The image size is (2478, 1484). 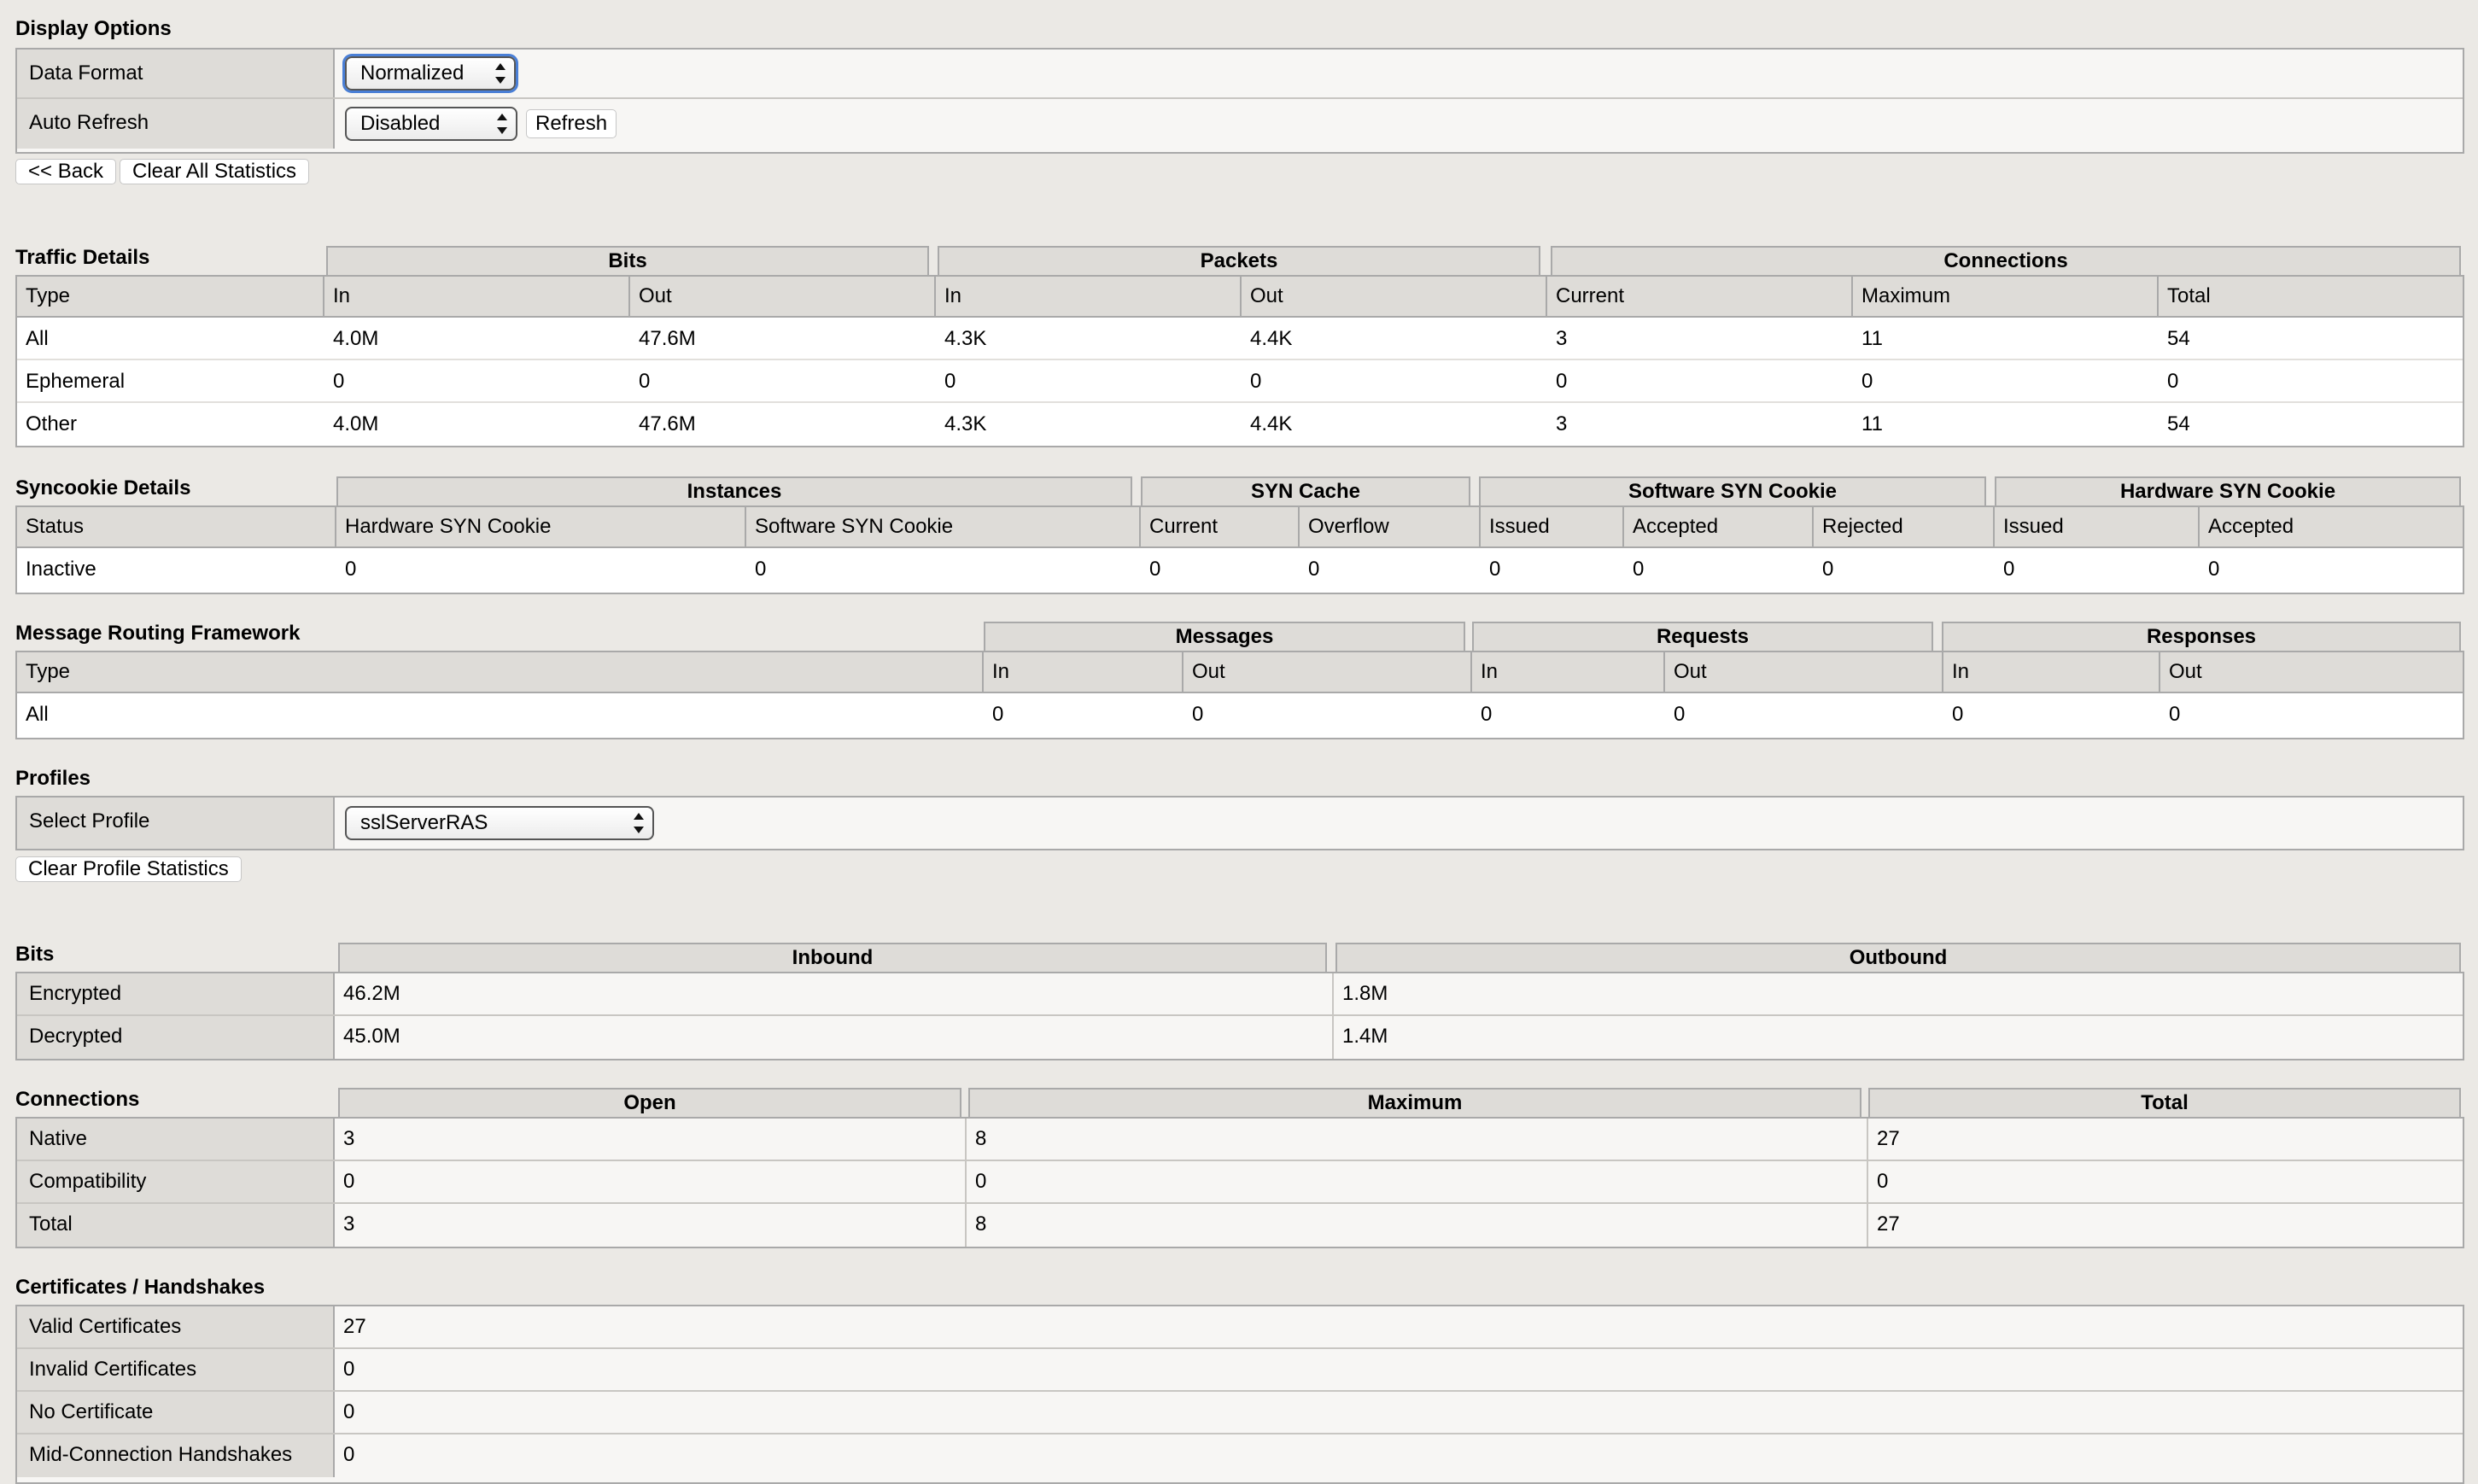 I want to click on row-label: Valid Certificates, so click(x=176, y=1326).